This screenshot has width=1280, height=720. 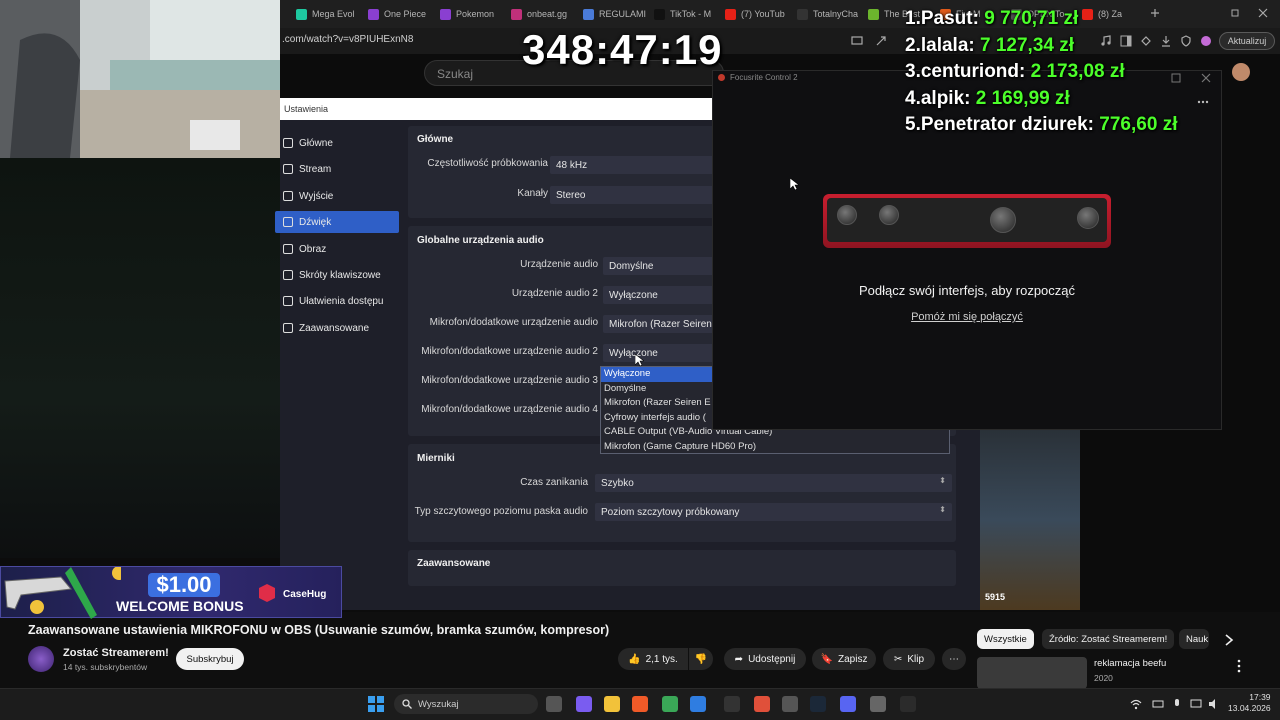 I want to click on sidebar-item-label: Dźwięk, so click(x=315, y=222).